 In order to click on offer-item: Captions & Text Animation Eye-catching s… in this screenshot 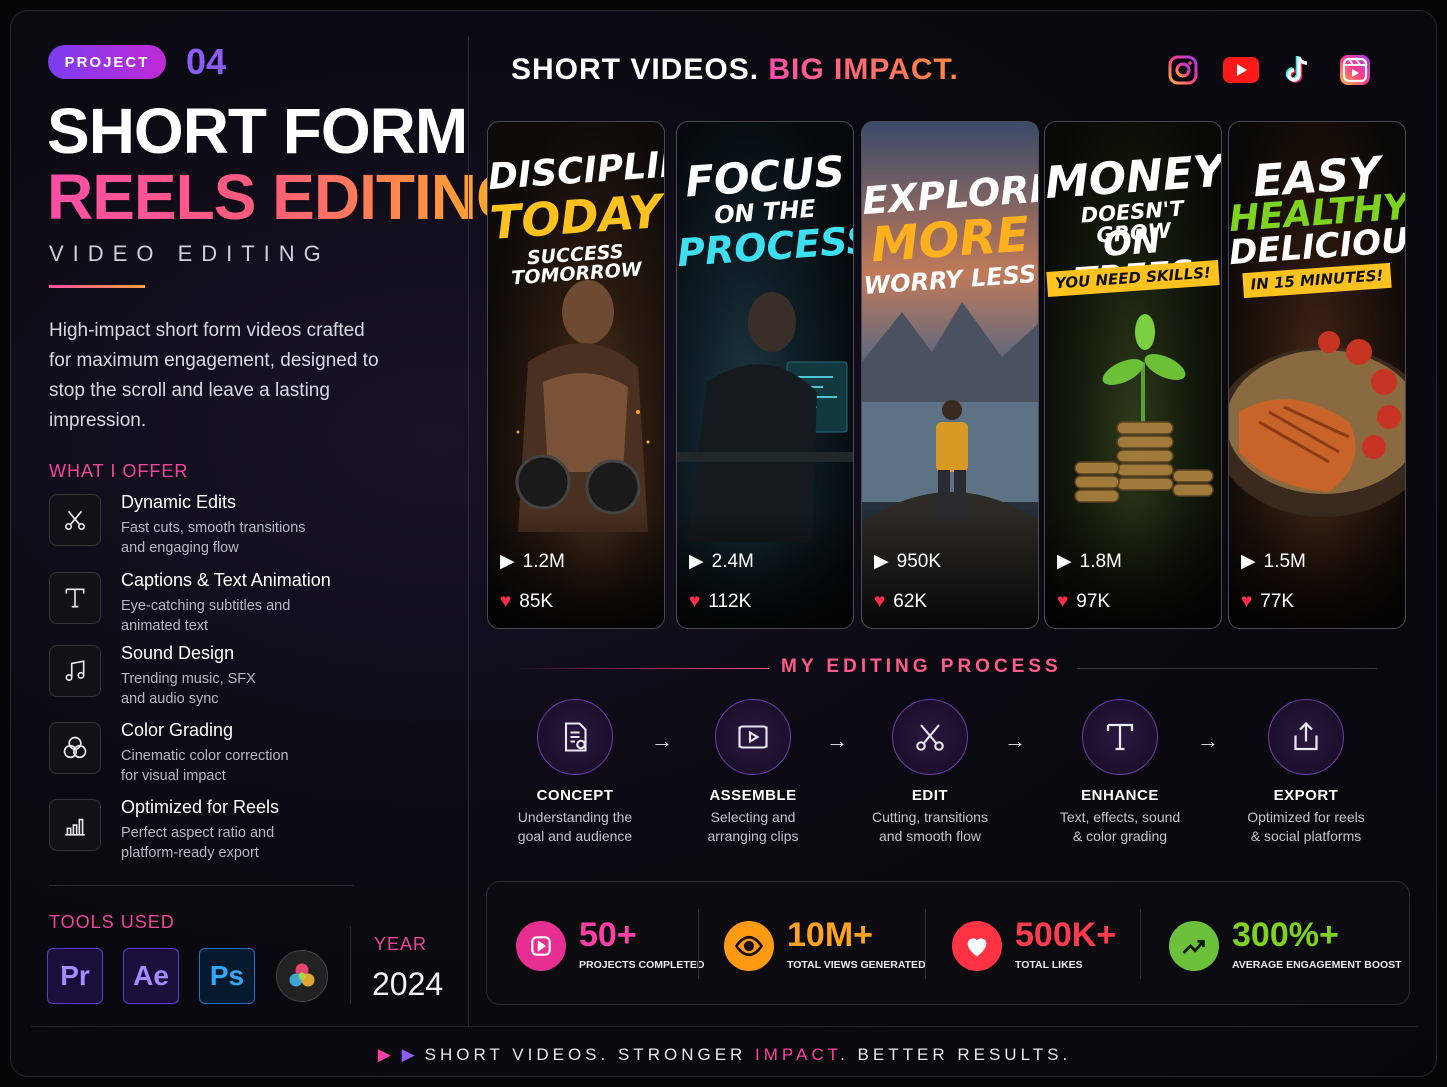, I will do `click(209, 602)`.